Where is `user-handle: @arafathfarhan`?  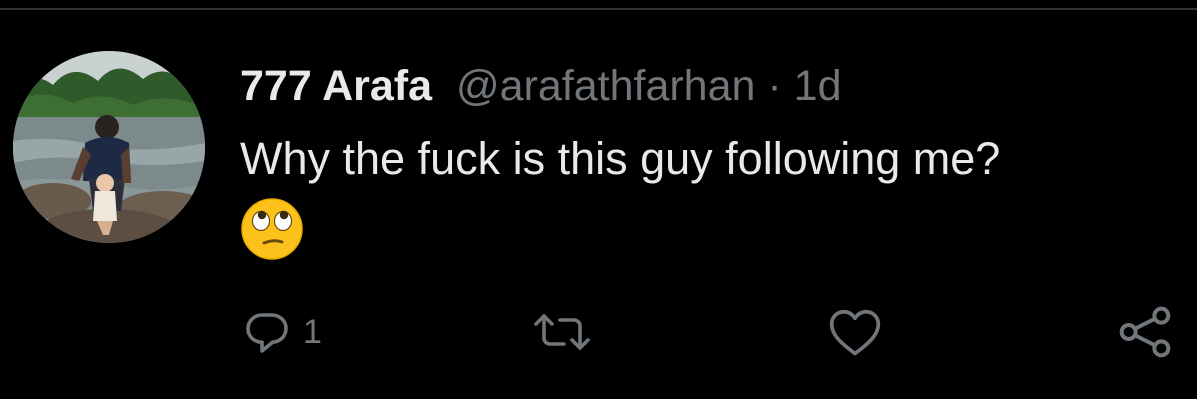 user-handle: @arafathfarhan is located at coordinates (605, 86).